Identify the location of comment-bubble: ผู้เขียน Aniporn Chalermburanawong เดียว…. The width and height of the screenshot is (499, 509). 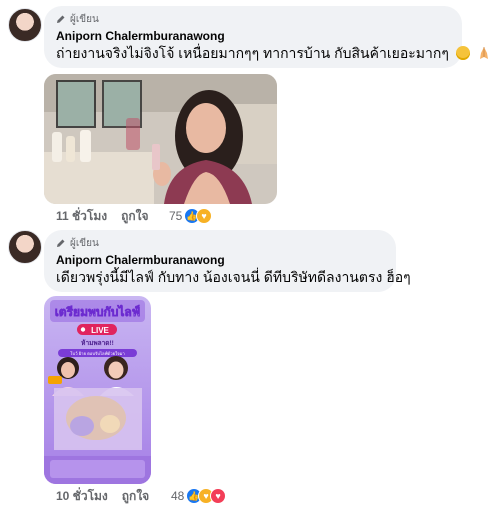
(227, 261).